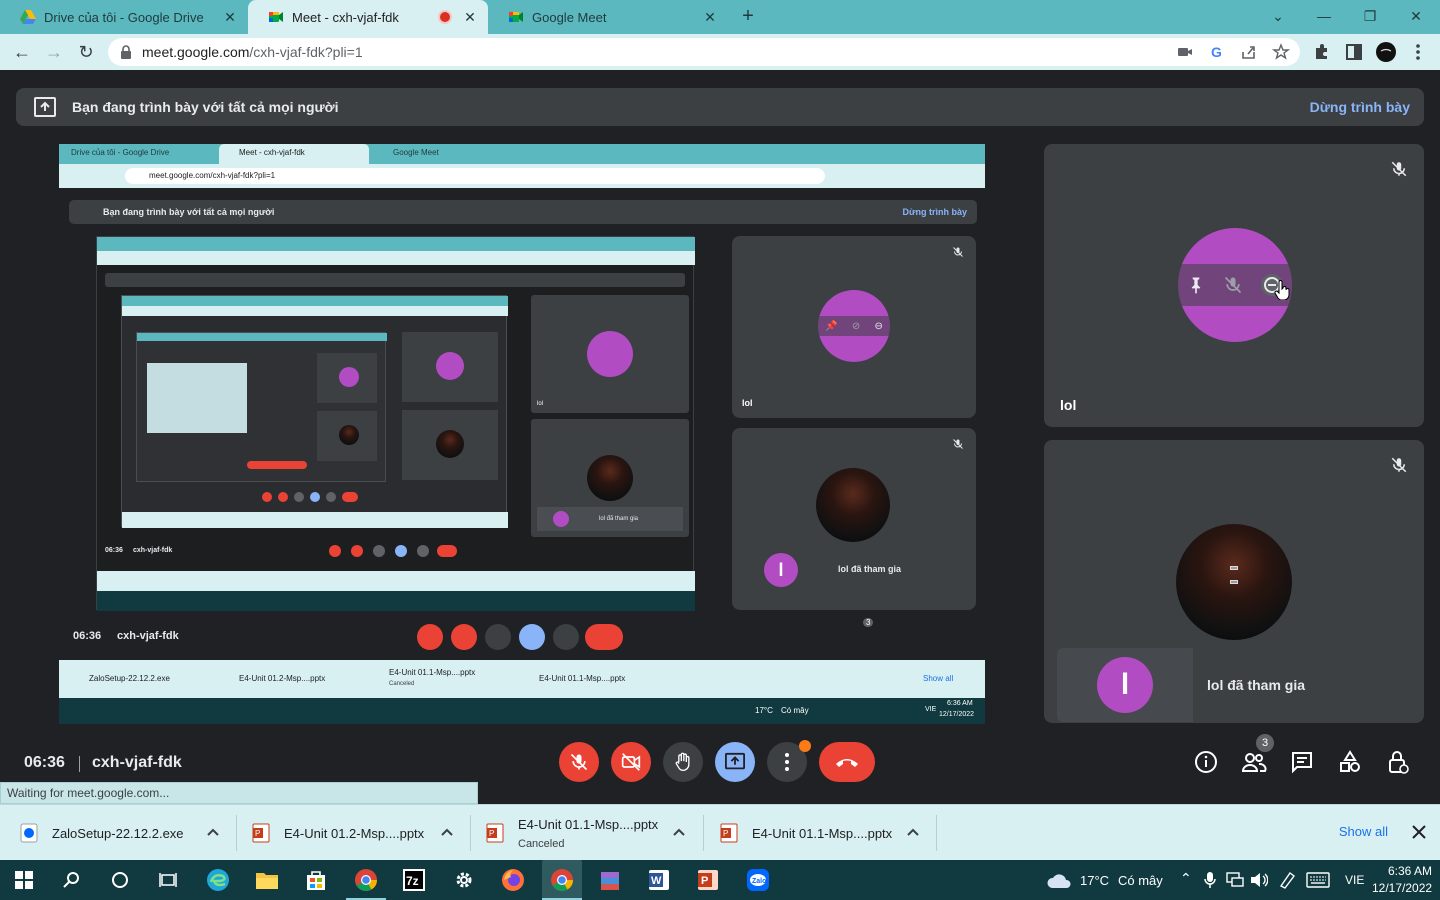  I want to click on raise-hand-button, so click(683, 762).